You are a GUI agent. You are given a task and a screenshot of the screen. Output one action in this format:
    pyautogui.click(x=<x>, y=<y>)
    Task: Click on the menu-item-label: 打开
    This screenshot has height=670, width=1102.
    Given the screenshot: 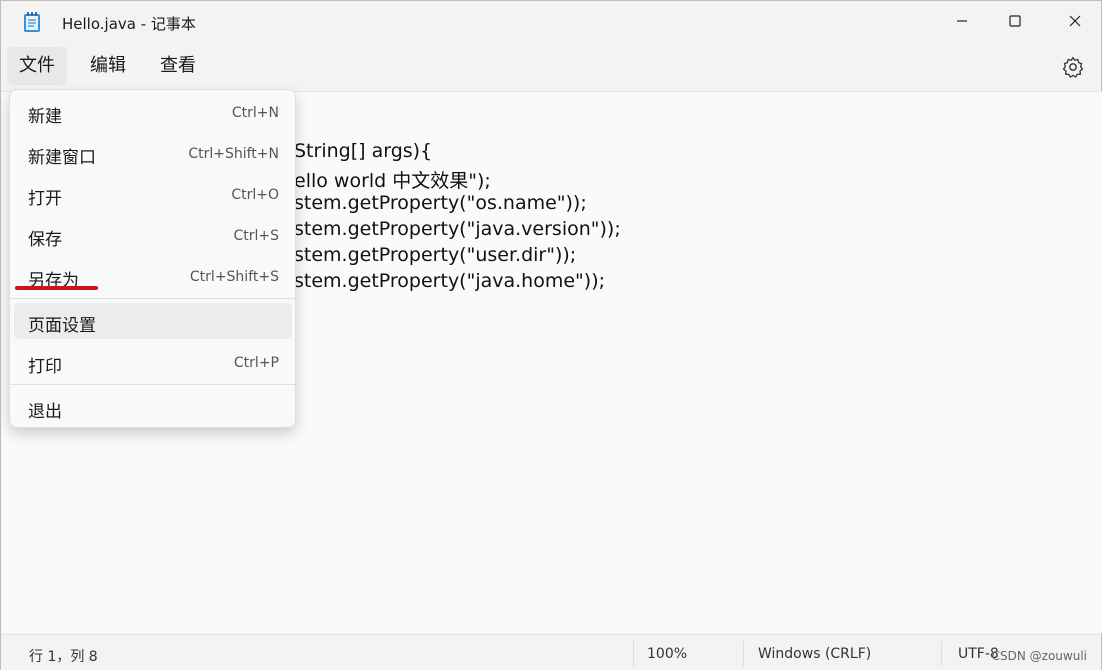 What is the action you would take?
    pyautogui.click(x=45, y=199)
    